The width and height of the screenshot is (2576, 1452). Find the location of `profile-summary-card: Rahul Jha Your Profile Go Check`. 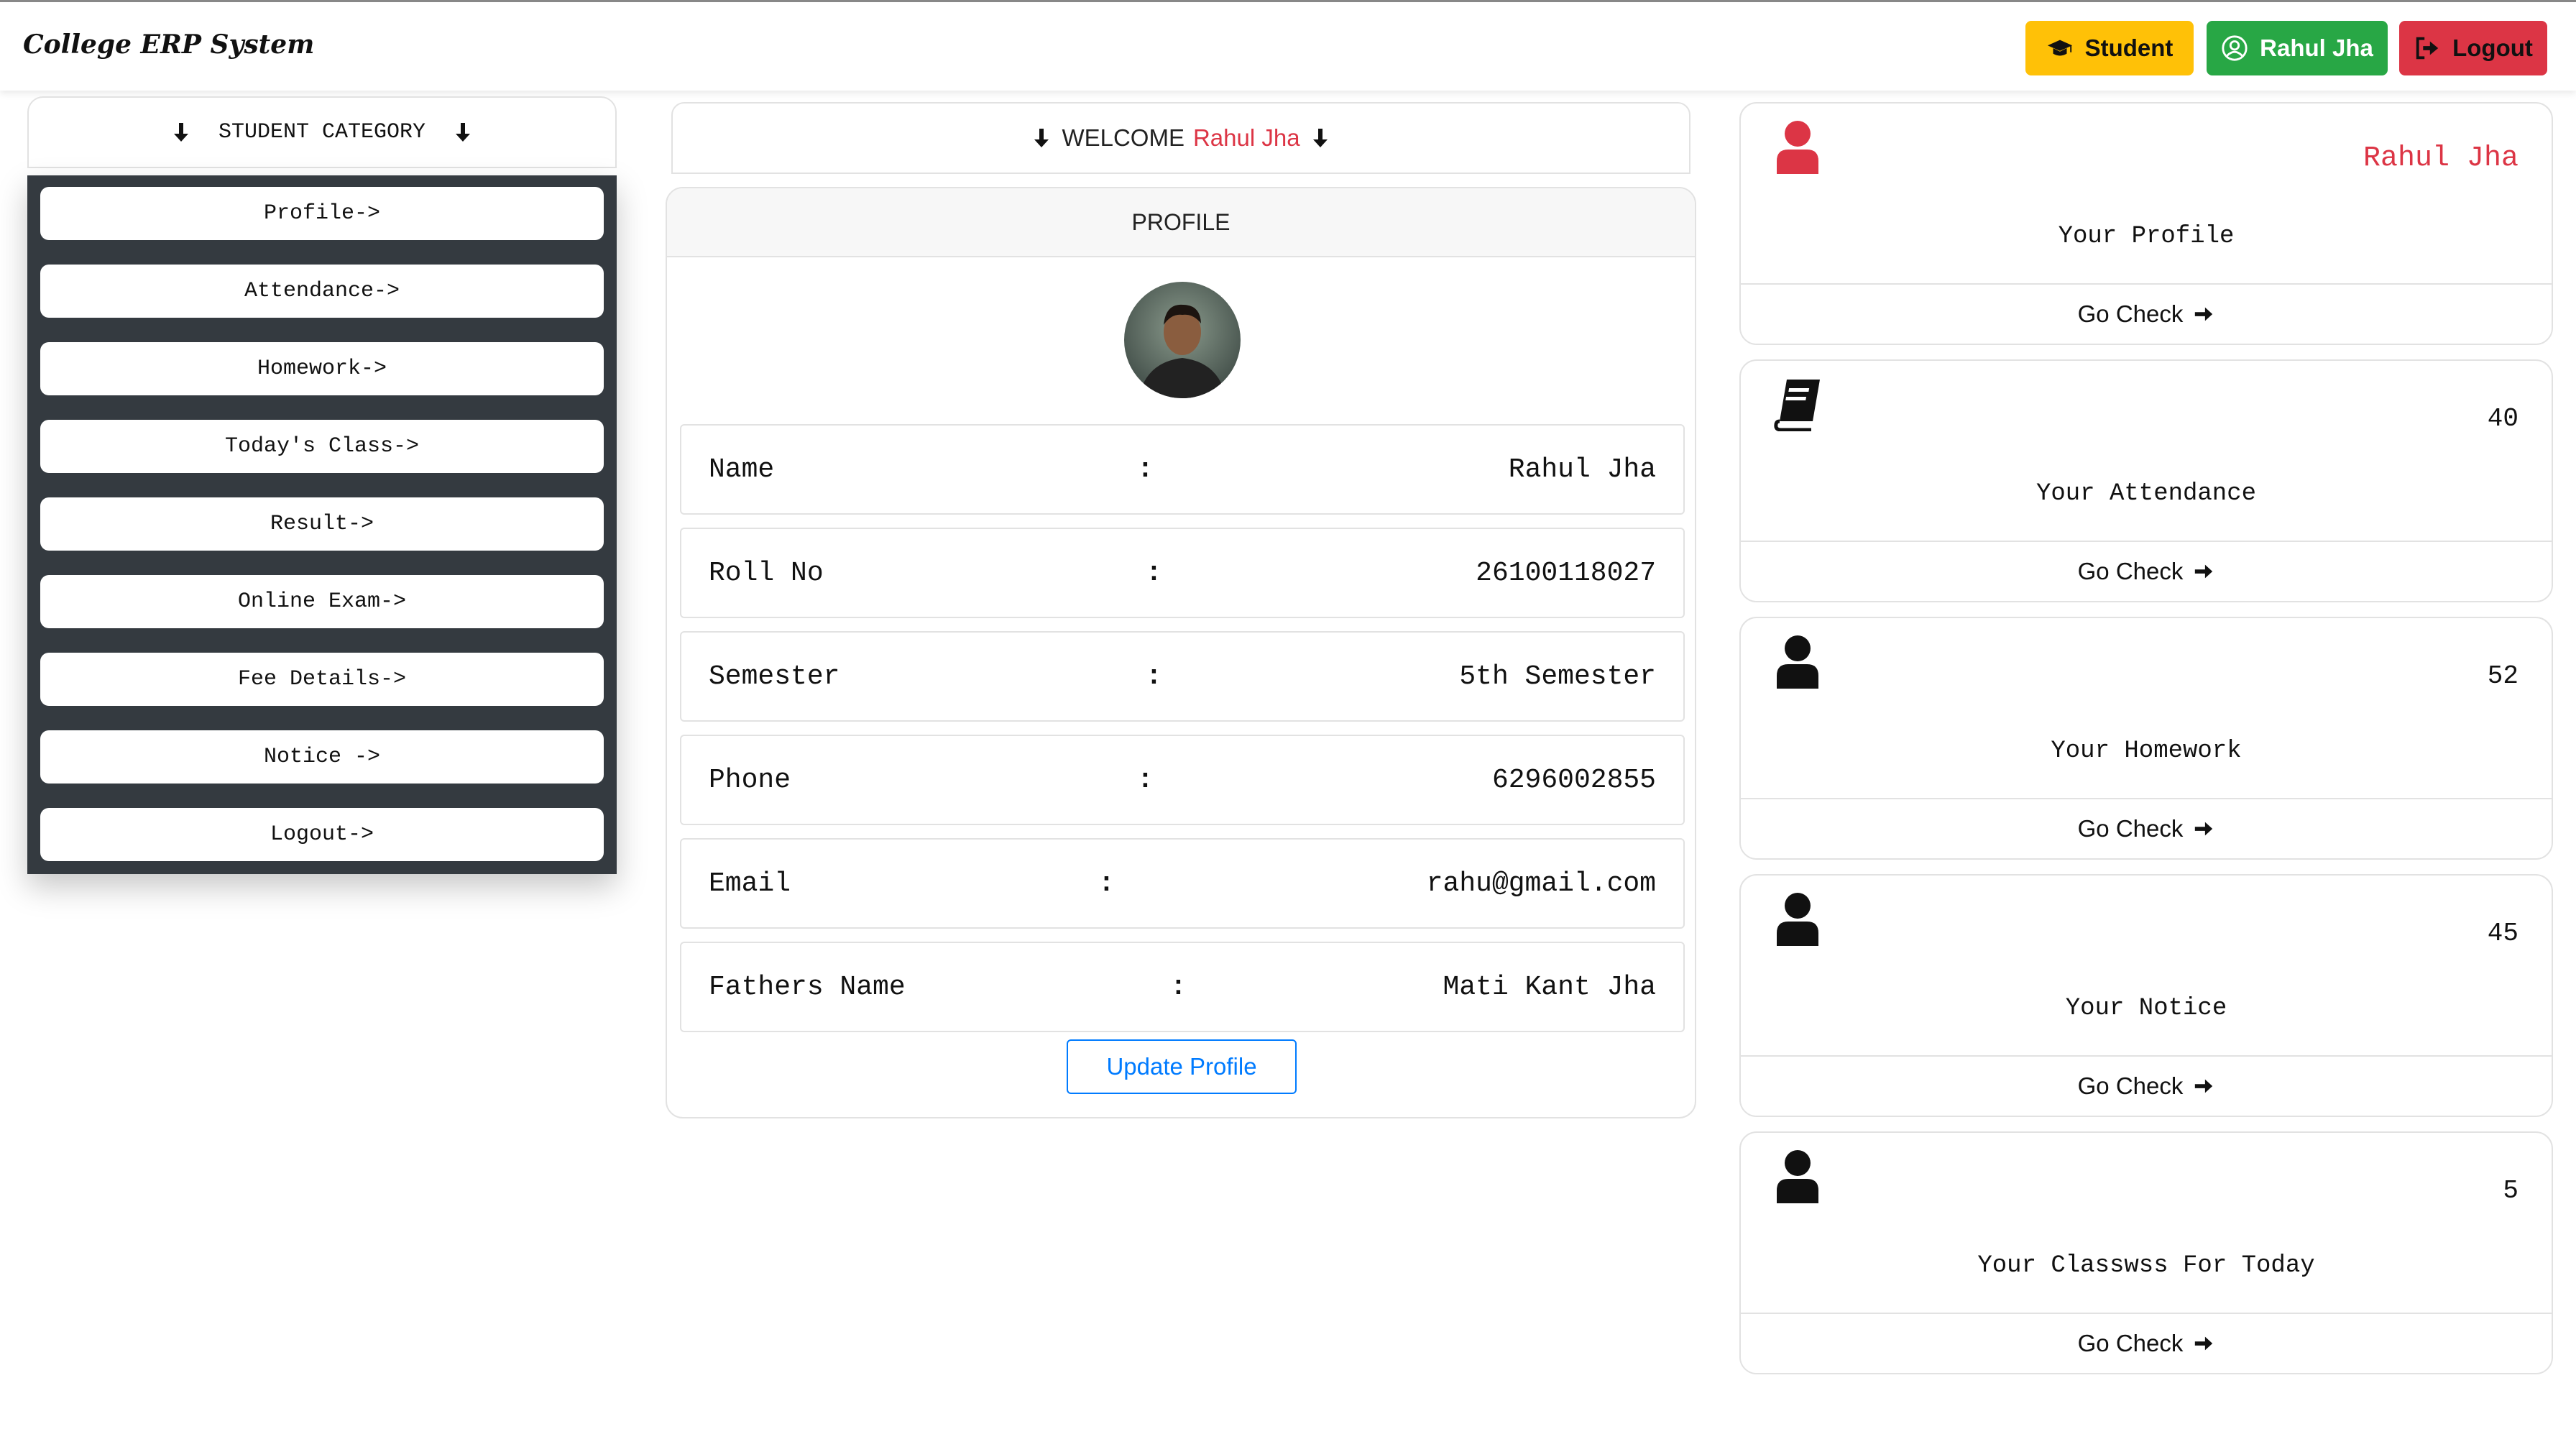

profile-summary-card: Rahul Jha Your Profile Go Check is located at coordinates (2146, 223).